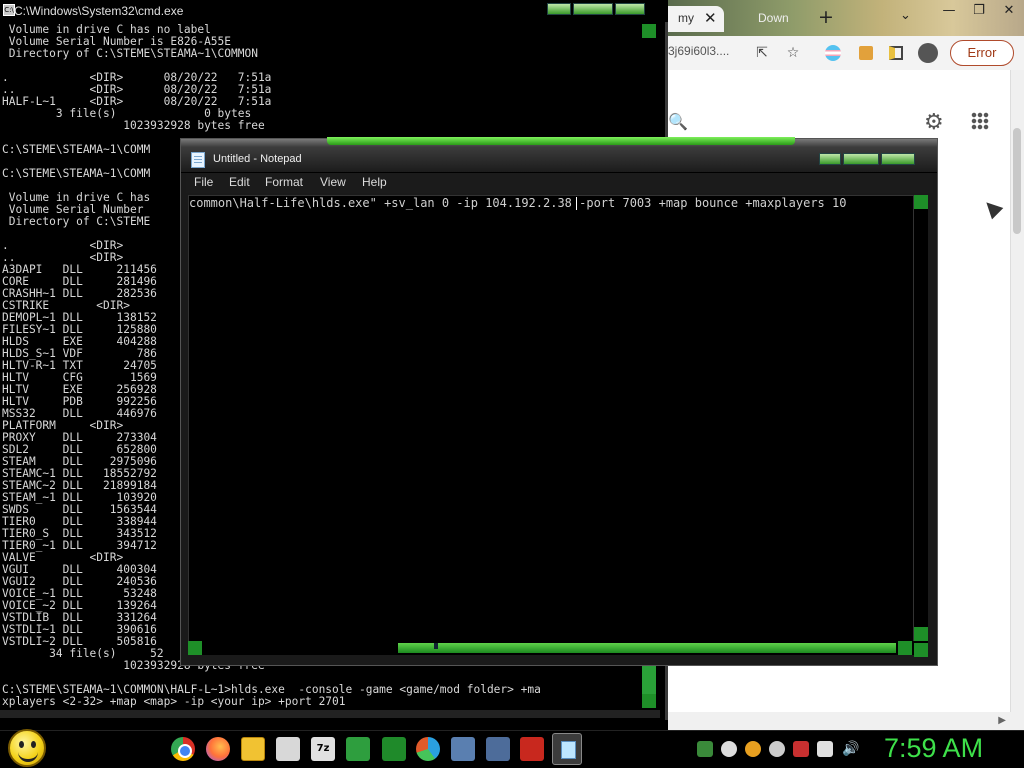  What do you see at coordinates (921, 650) in the screenshot?
I see `resize-grip` at bounding box center [921, 650].